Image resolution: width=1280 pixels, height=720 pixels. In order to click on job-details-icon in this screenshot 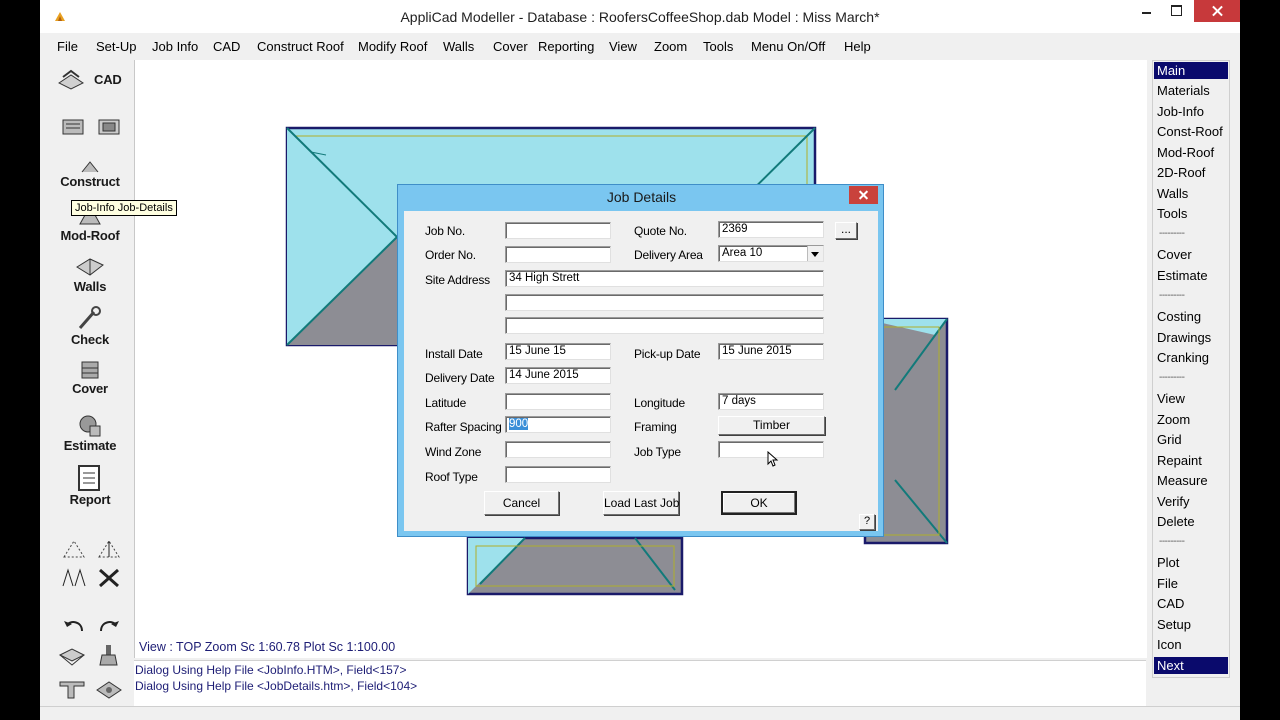, I will do `click(109, 126)`.